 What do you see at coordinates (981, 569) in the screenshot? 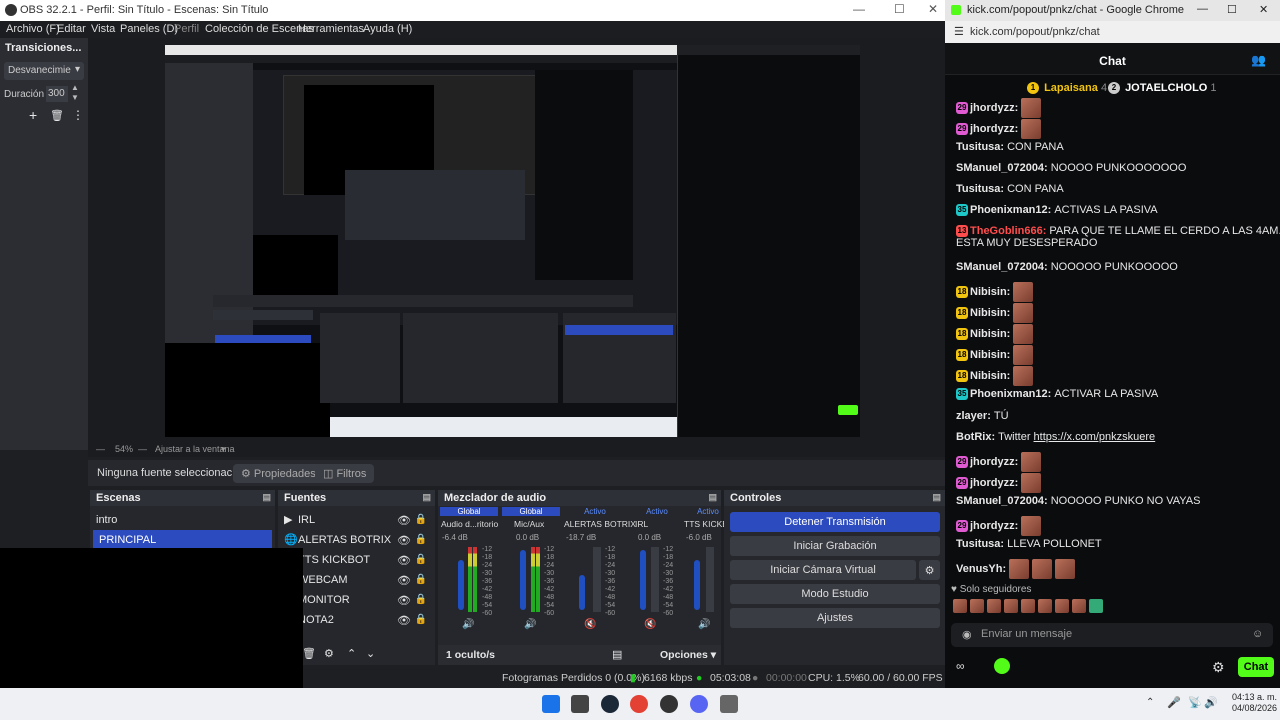
I see `chat-username: VenusYh:` at bounding box center [981, 569].